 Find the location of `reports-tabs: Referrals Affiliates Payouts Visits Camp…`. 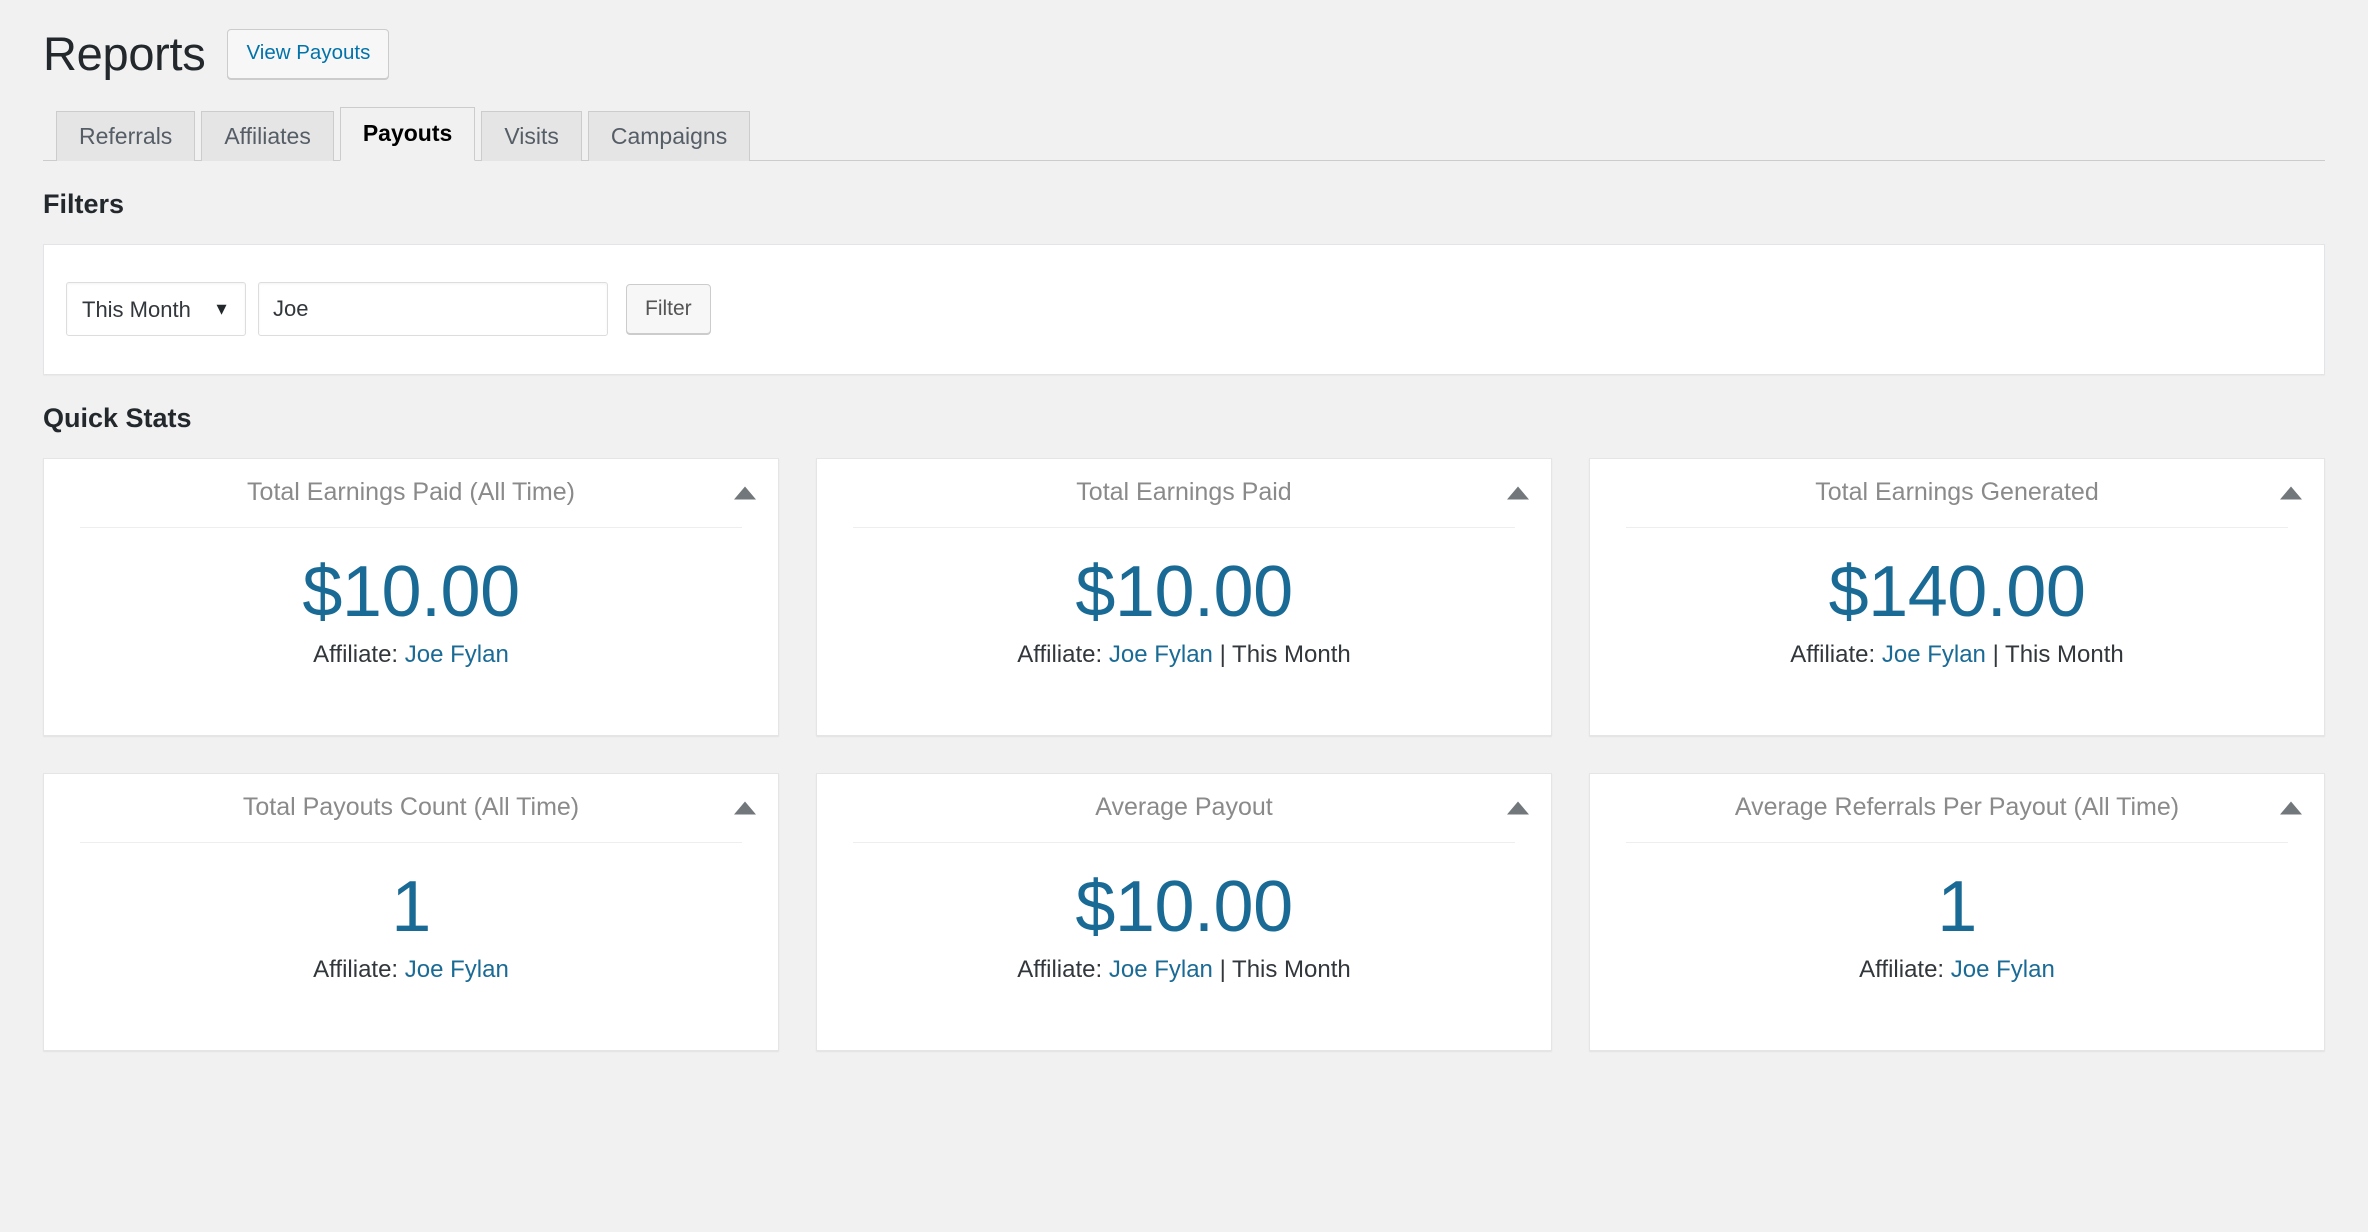

reports-tabs: Referrals Affiliates Payouts Visits Camp… is located at coordinates (1184, 133).